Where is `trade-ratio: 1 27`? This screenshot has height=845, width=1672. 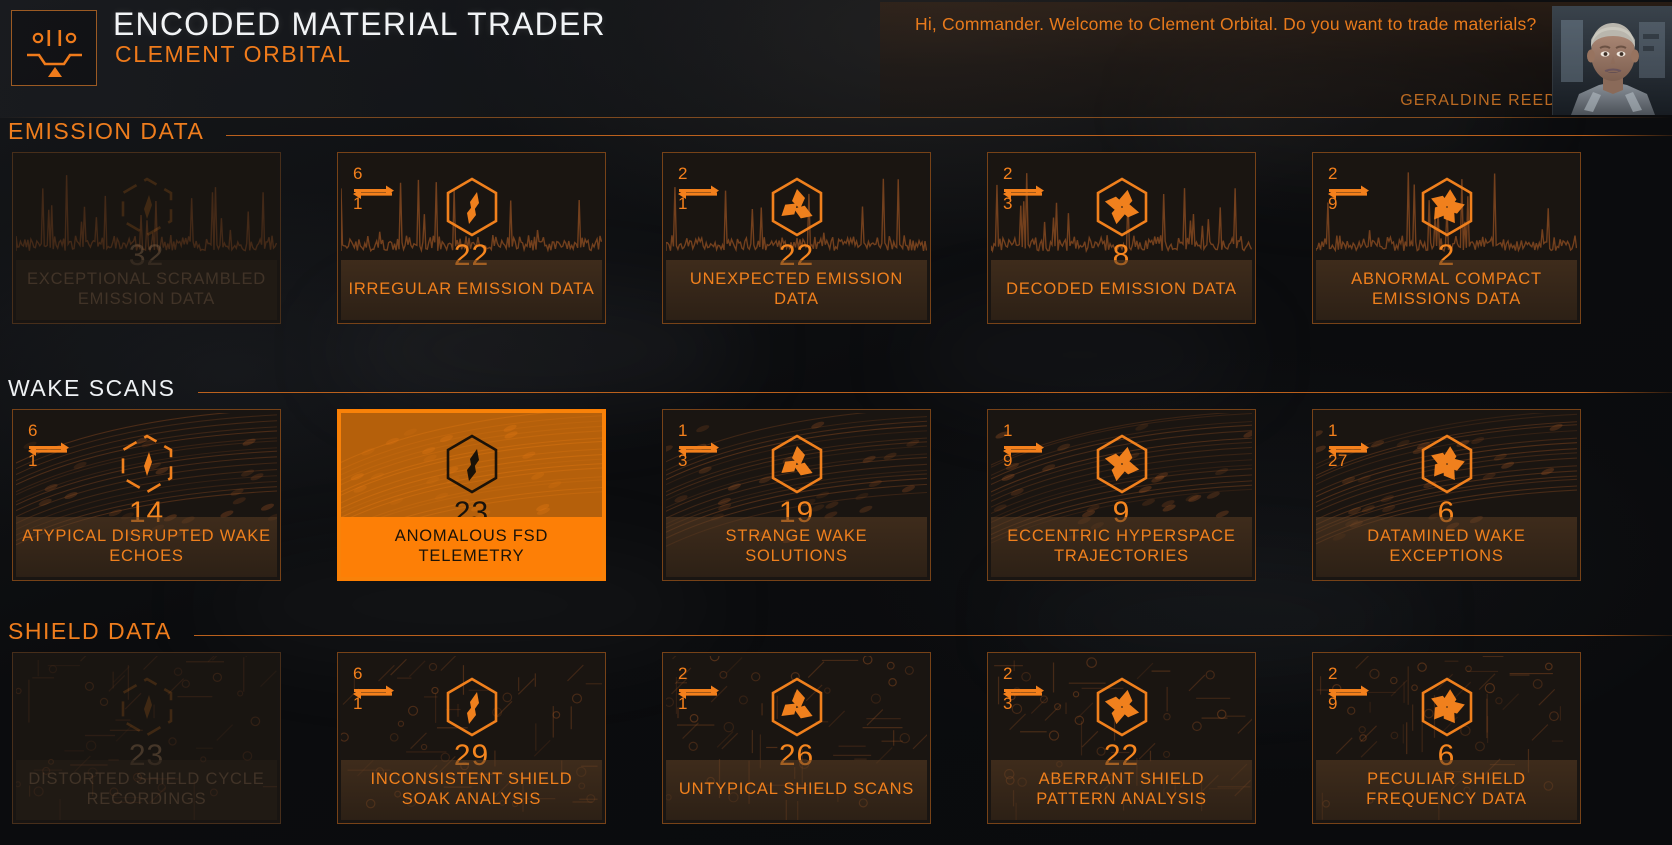
trade-ratio: 1 27 is located at coordinates (1349, 449).